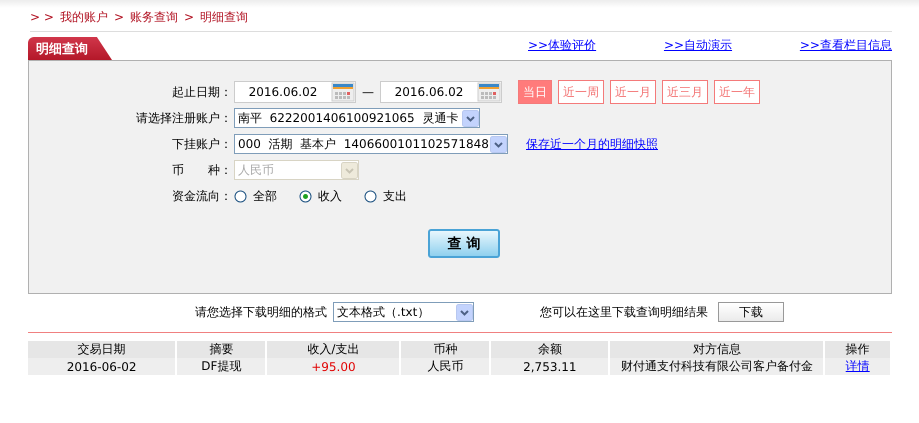  I want to click on format-select: 文本格式（.txt）, so click(403, 312).